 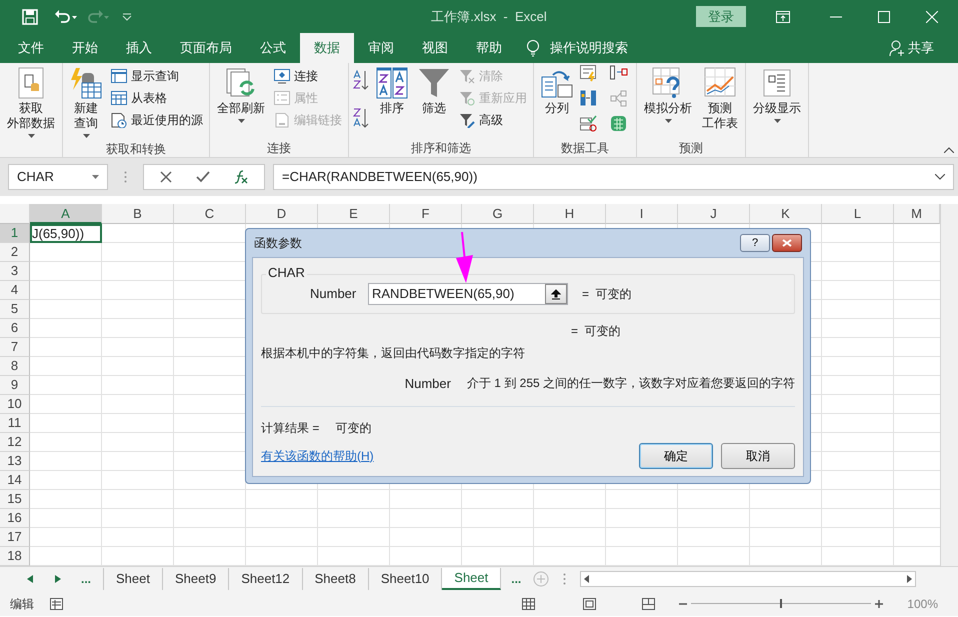 What do you see at coordinates (529, 604) in the screenshot?
I see `normal-view-icon` at bounding box center [529, 604].